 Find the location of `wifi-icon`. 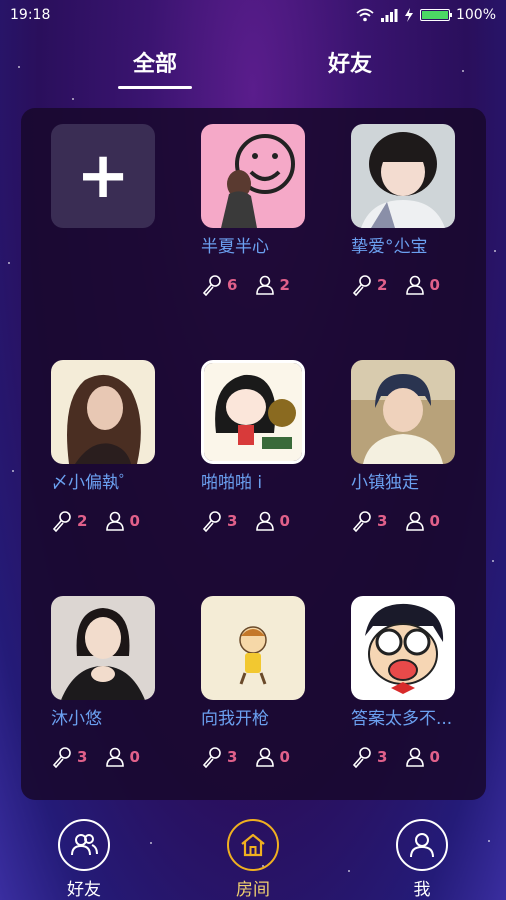

wifi-icon is located at coordinates (365, 15).